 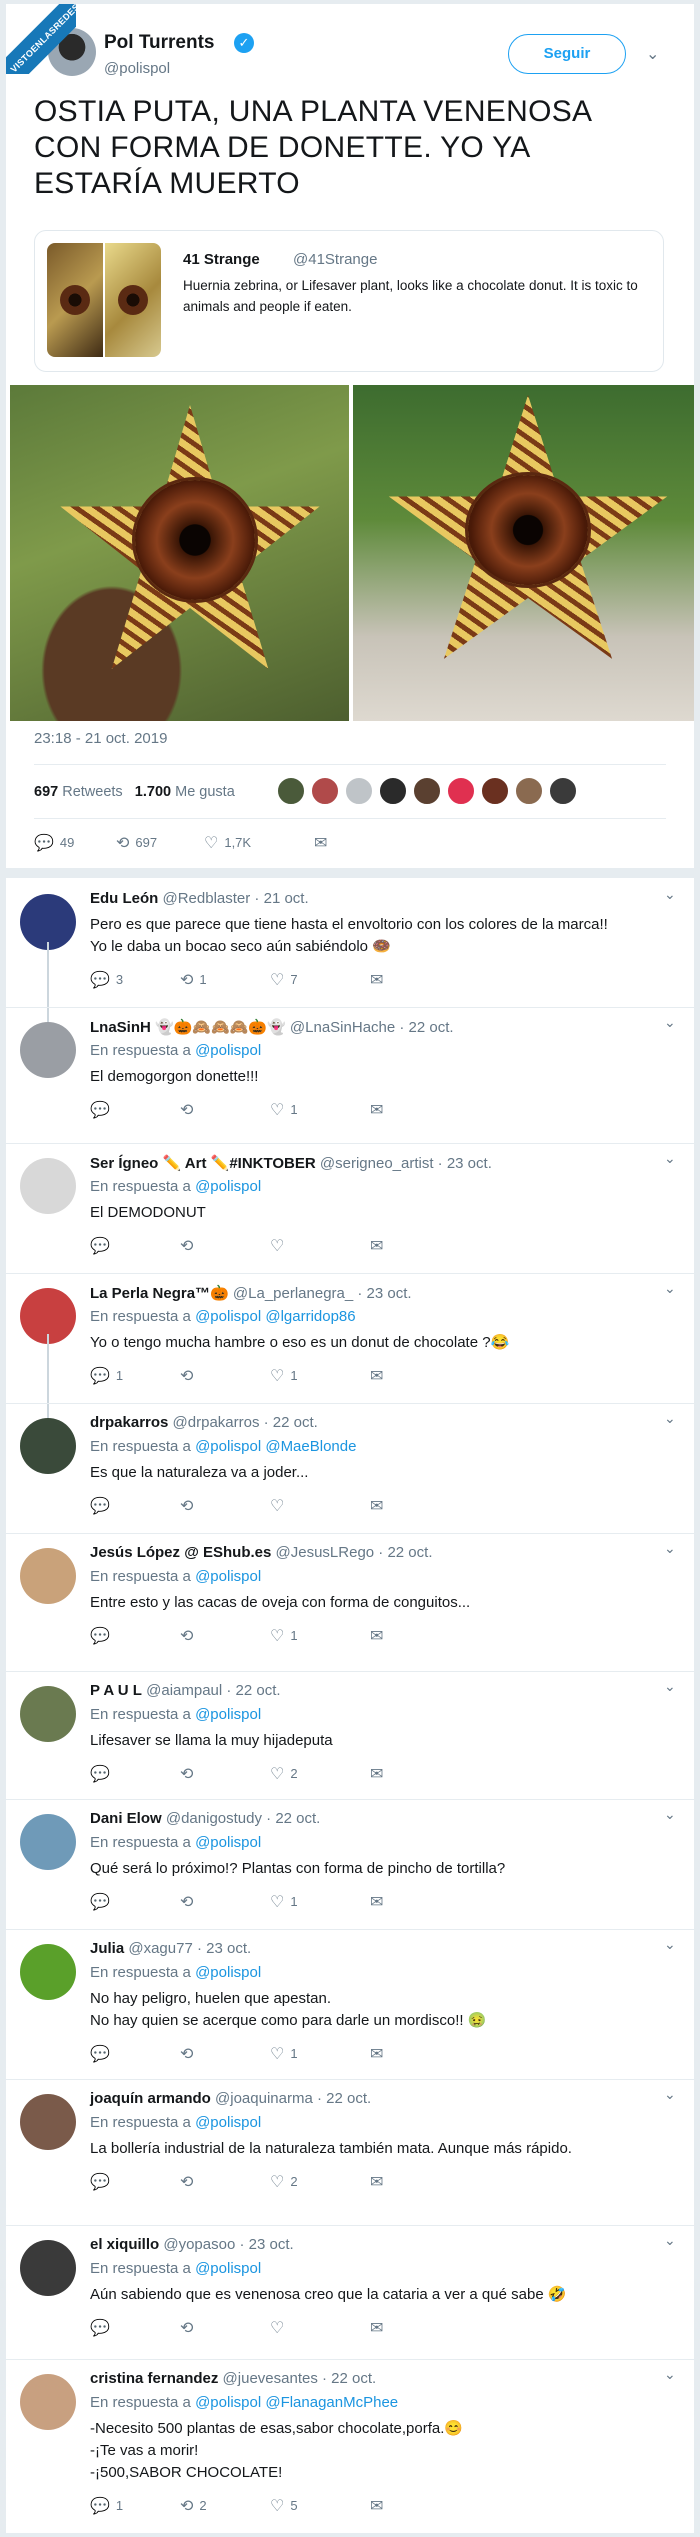 What do you see at coordinates (275, 1446) in the screenshot?
I see `mention-link: @polispol @MaeBlonde` at bounding box center [275, 1446].